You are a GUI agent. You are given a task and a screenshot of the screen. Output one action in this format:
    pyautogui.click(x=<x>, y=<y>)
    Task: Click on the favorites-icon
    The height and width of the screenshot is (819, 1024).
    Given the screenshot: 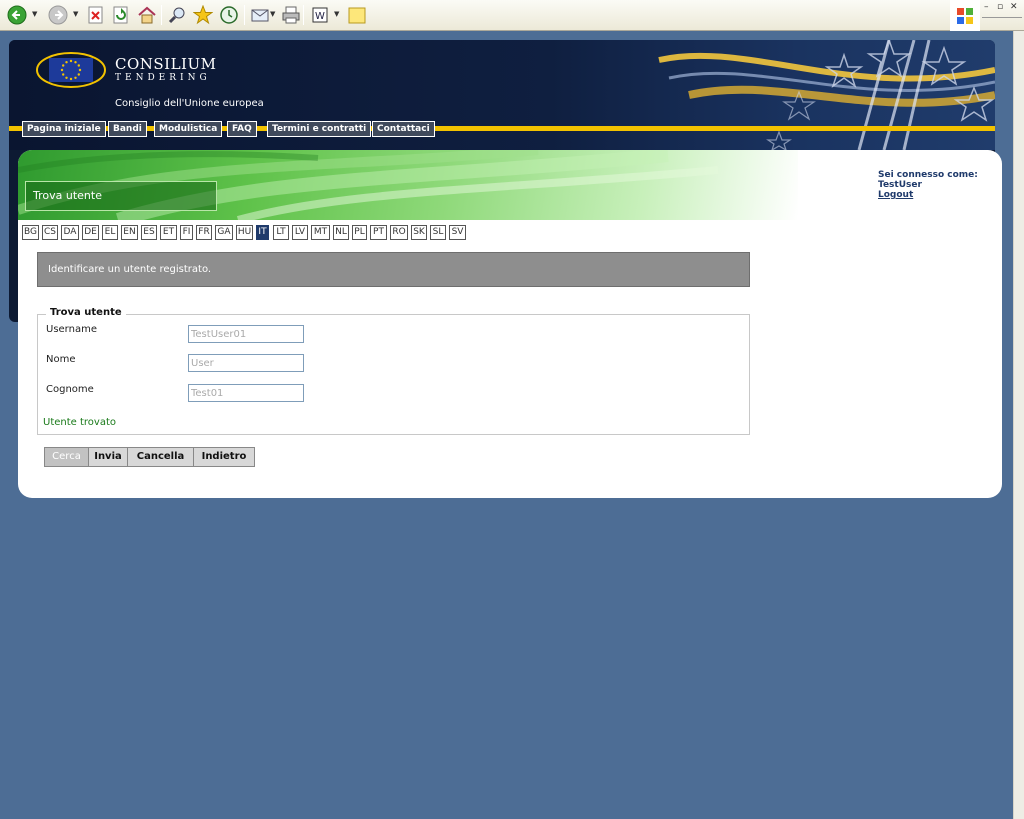 What is the action you would take?
    pyautogui.click(x=203, y=15)
    